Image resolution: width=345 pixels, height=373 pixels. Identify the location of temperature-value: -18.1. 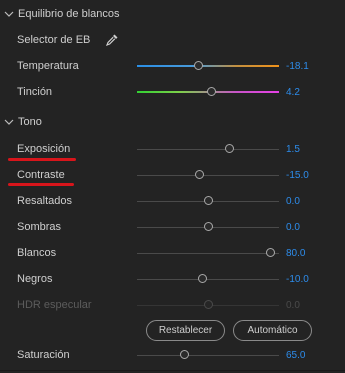
(297, 66).